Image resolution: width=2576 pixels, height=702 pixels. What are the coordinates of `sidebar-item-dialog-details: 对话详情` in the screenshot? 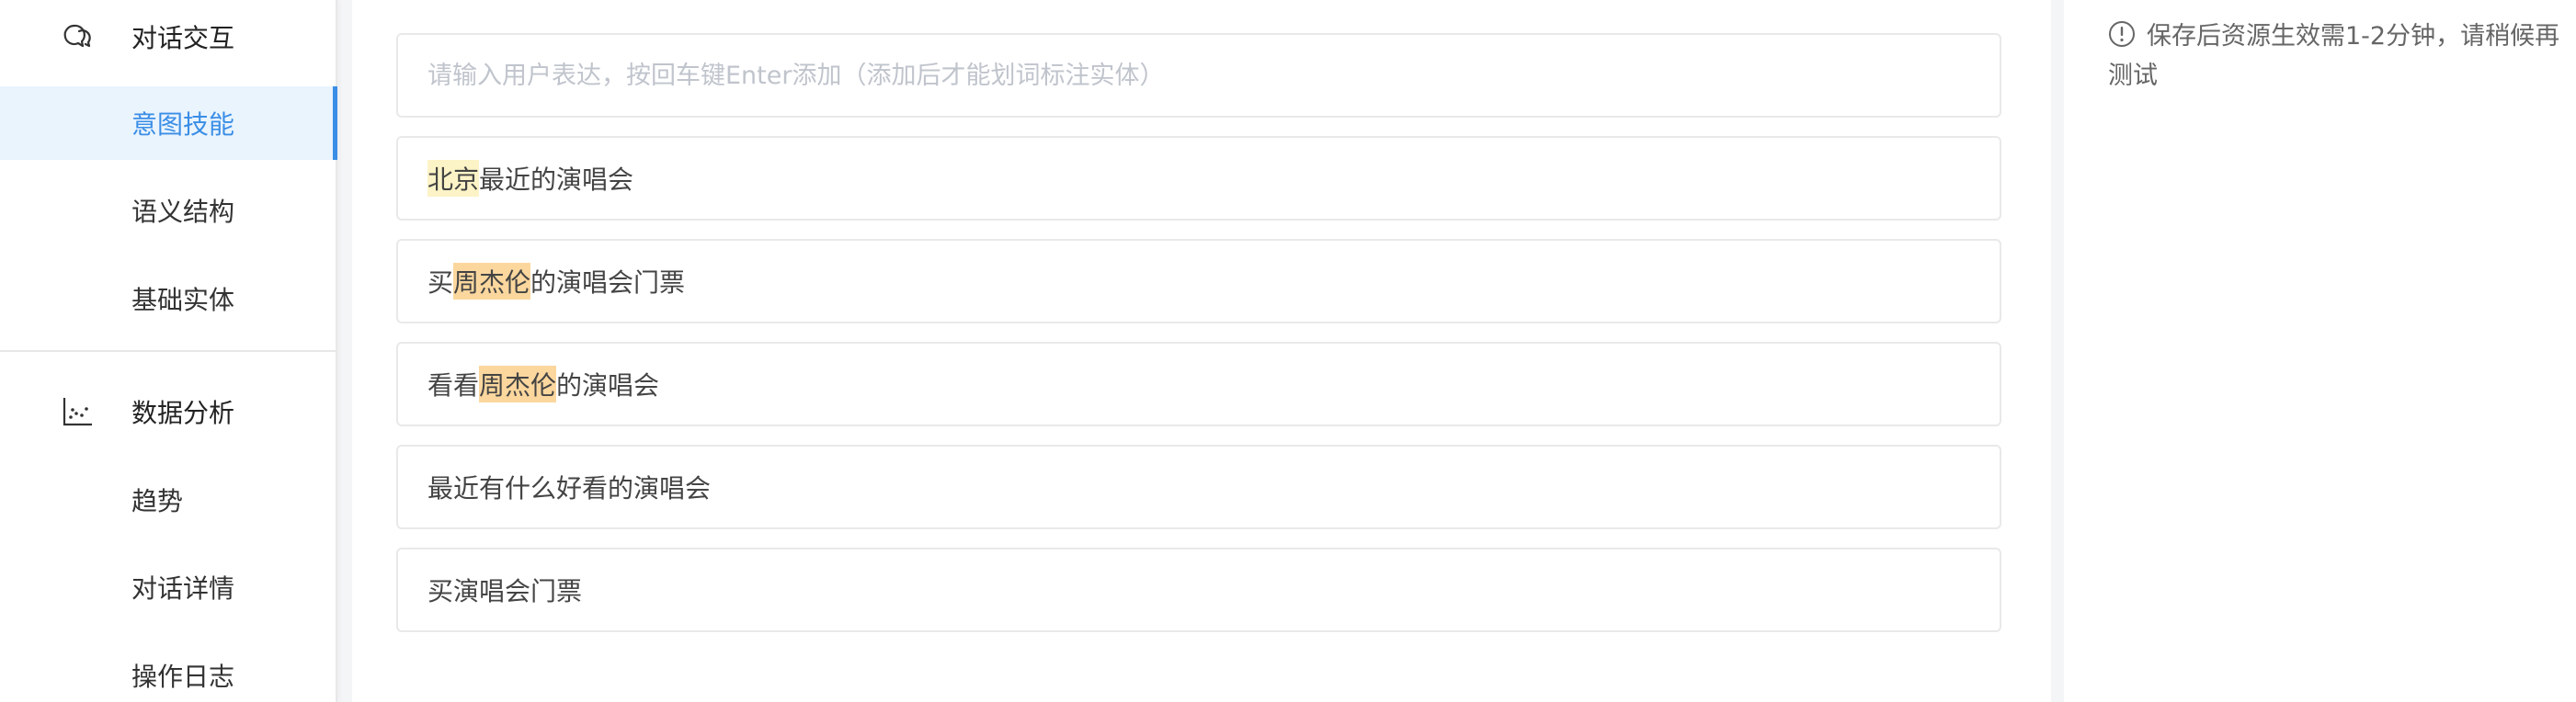 It's located at (168, 587).